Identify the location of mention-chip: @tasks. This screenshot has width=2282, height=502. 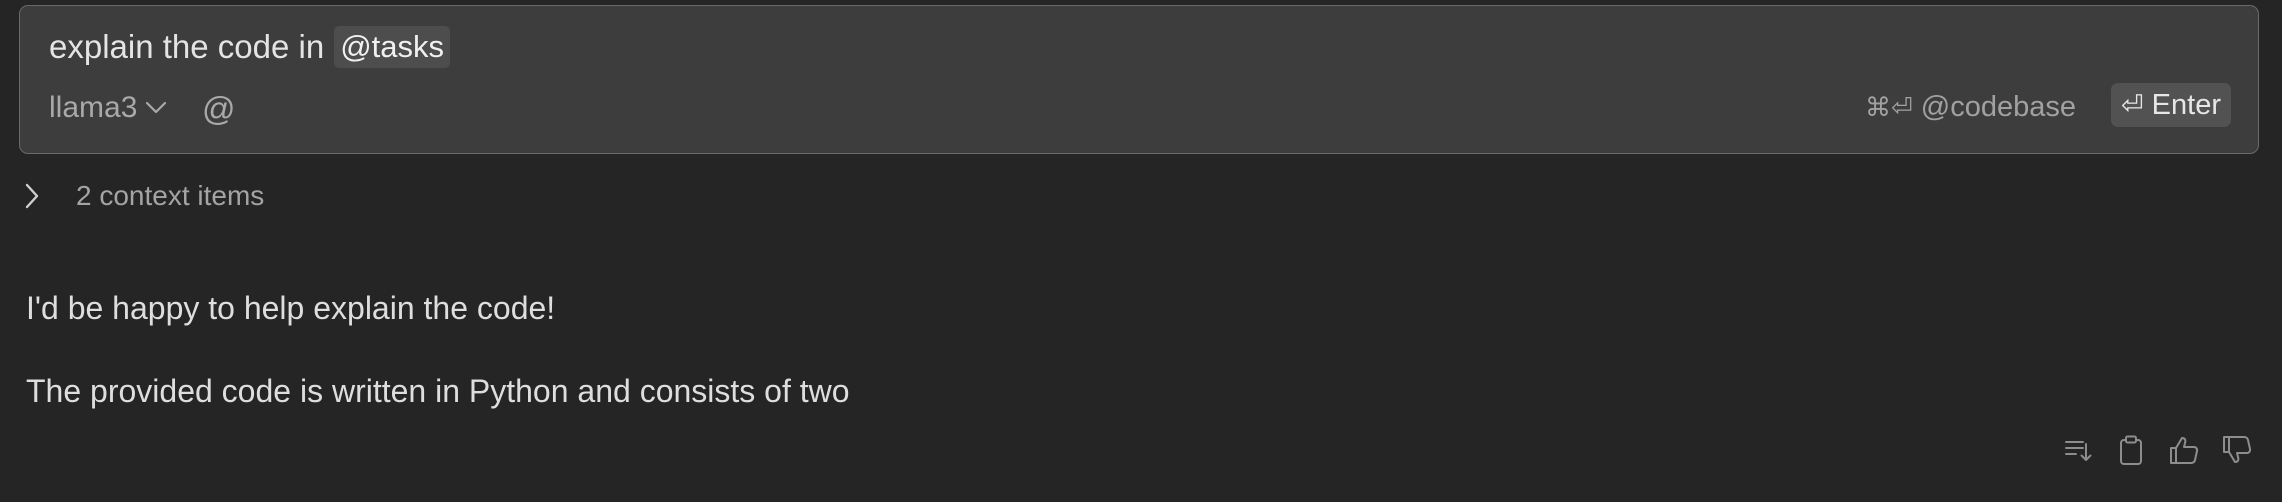
(392, 47).